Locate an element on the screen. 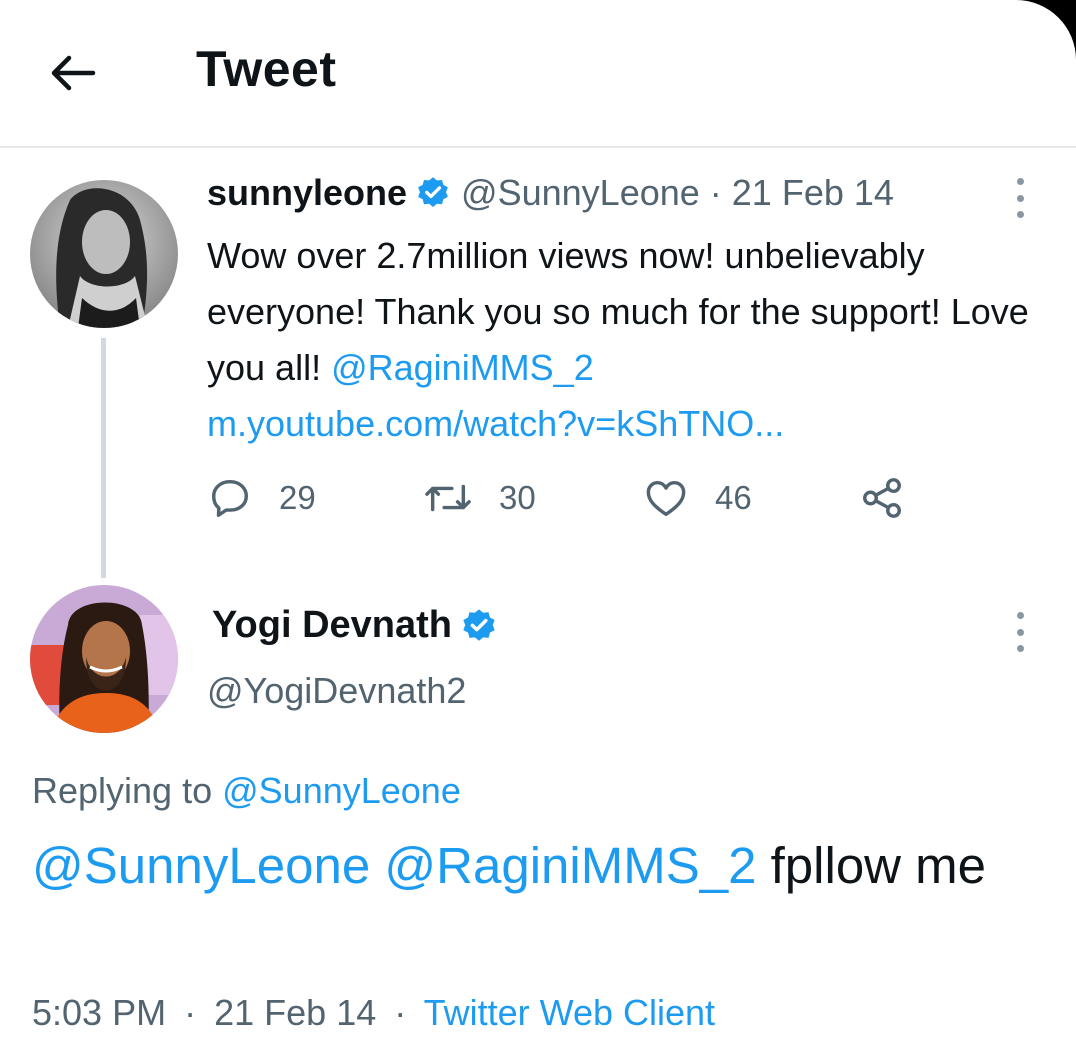  reply-tweet-text: @SunnyLeone @RaginiMMS_2 fpllow me is located at coordinates (537, 866).